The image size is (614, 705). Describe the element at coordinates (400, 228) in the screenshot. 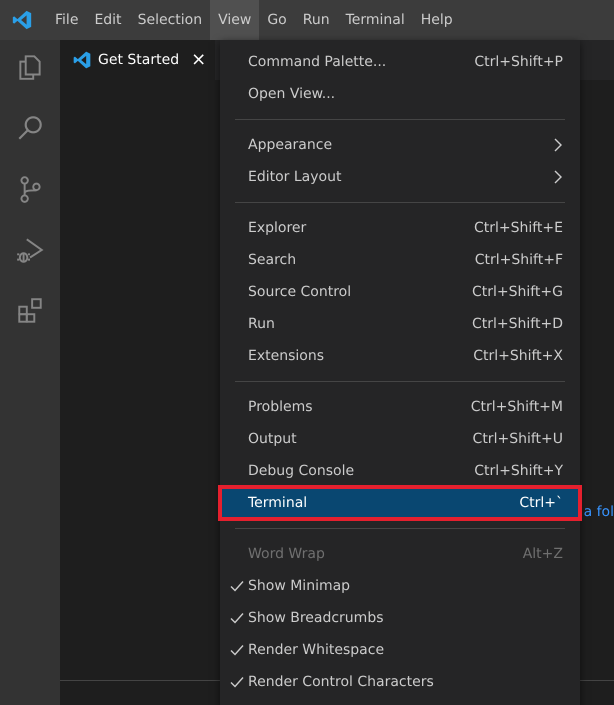

I see `menu-item: Explorer Ctrl+Shift+E` at that location.